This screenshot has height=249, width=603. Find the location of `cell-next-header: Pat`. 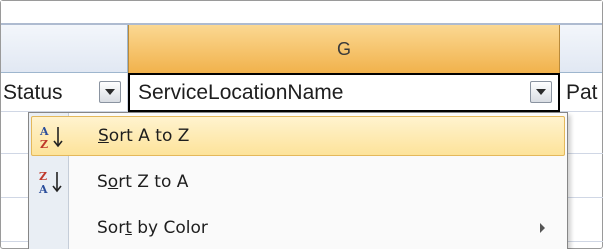

cell-next-header: Pat is located at coordinates (581, 92).